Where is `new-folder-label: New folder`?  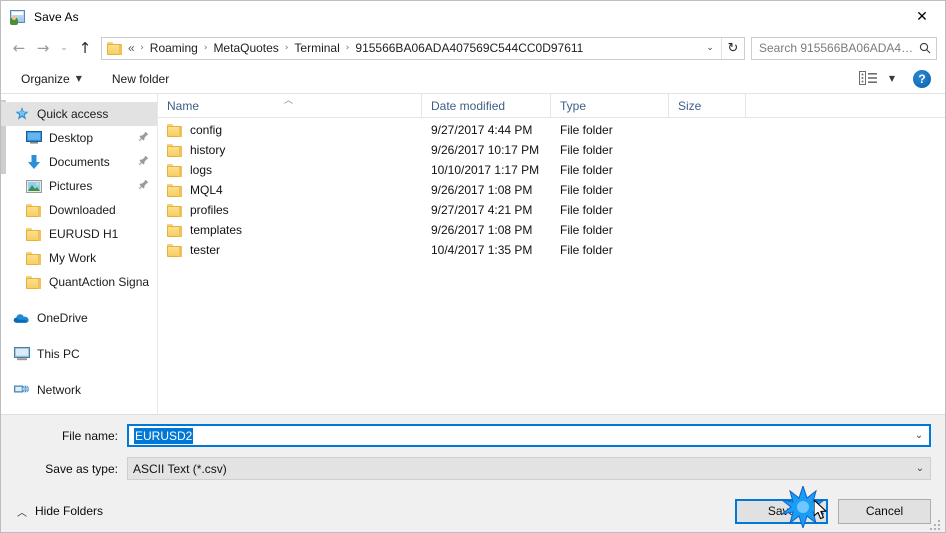
new-folder-label: New folder is located at coordinates (140, 78).